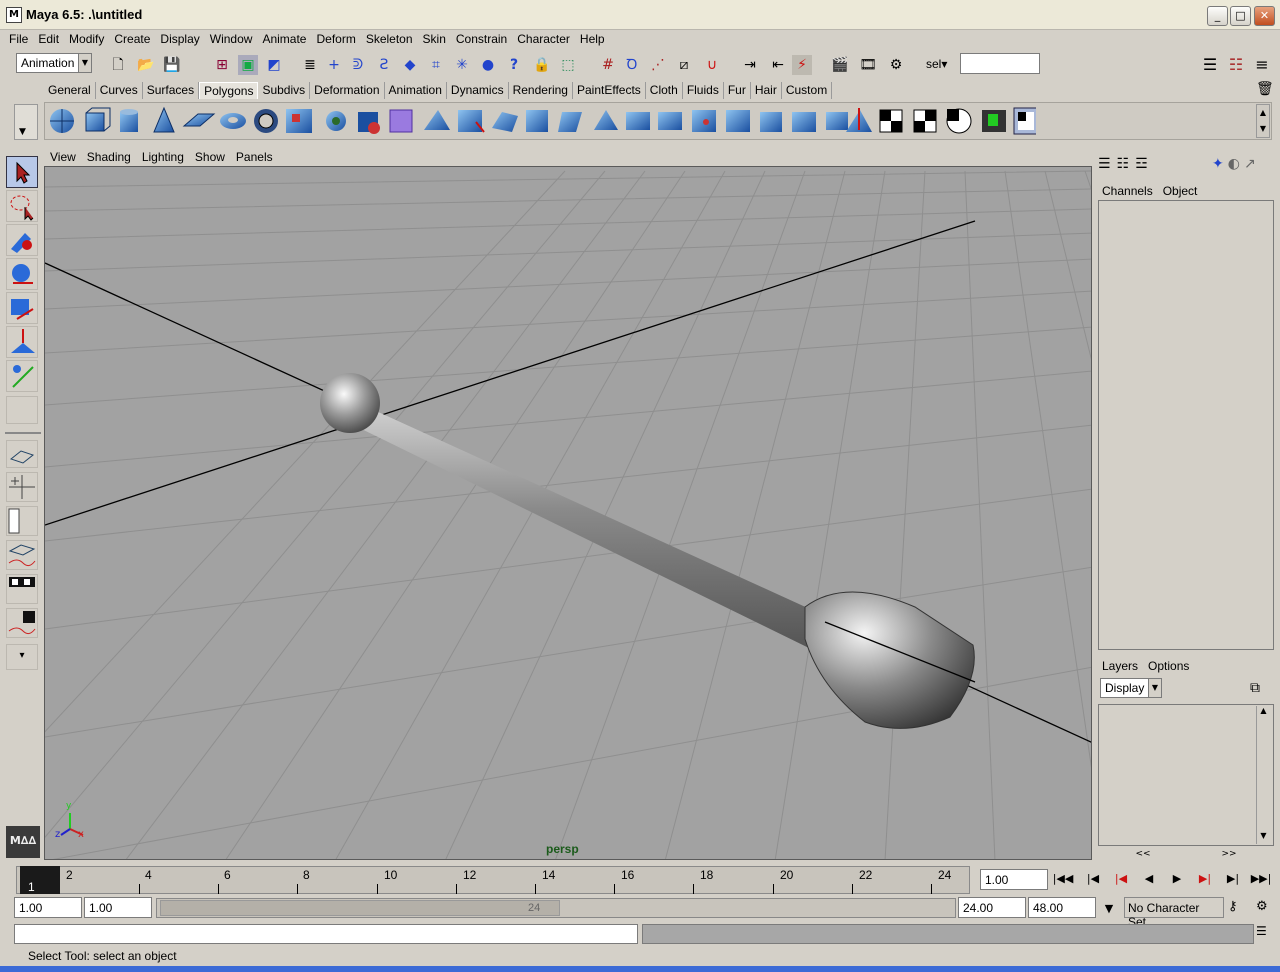  Describe the element at coordinates (1180, 191) in the screenshot. I see `object-menu: Object` at that location.